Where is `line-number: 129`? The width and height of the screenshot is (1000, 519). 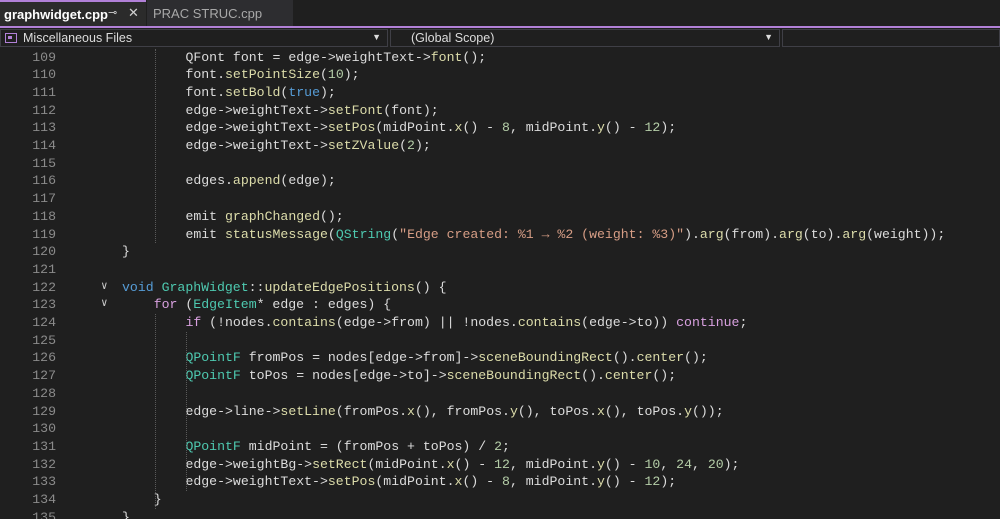 line-number: 129 is located at coordinates (44, 411).